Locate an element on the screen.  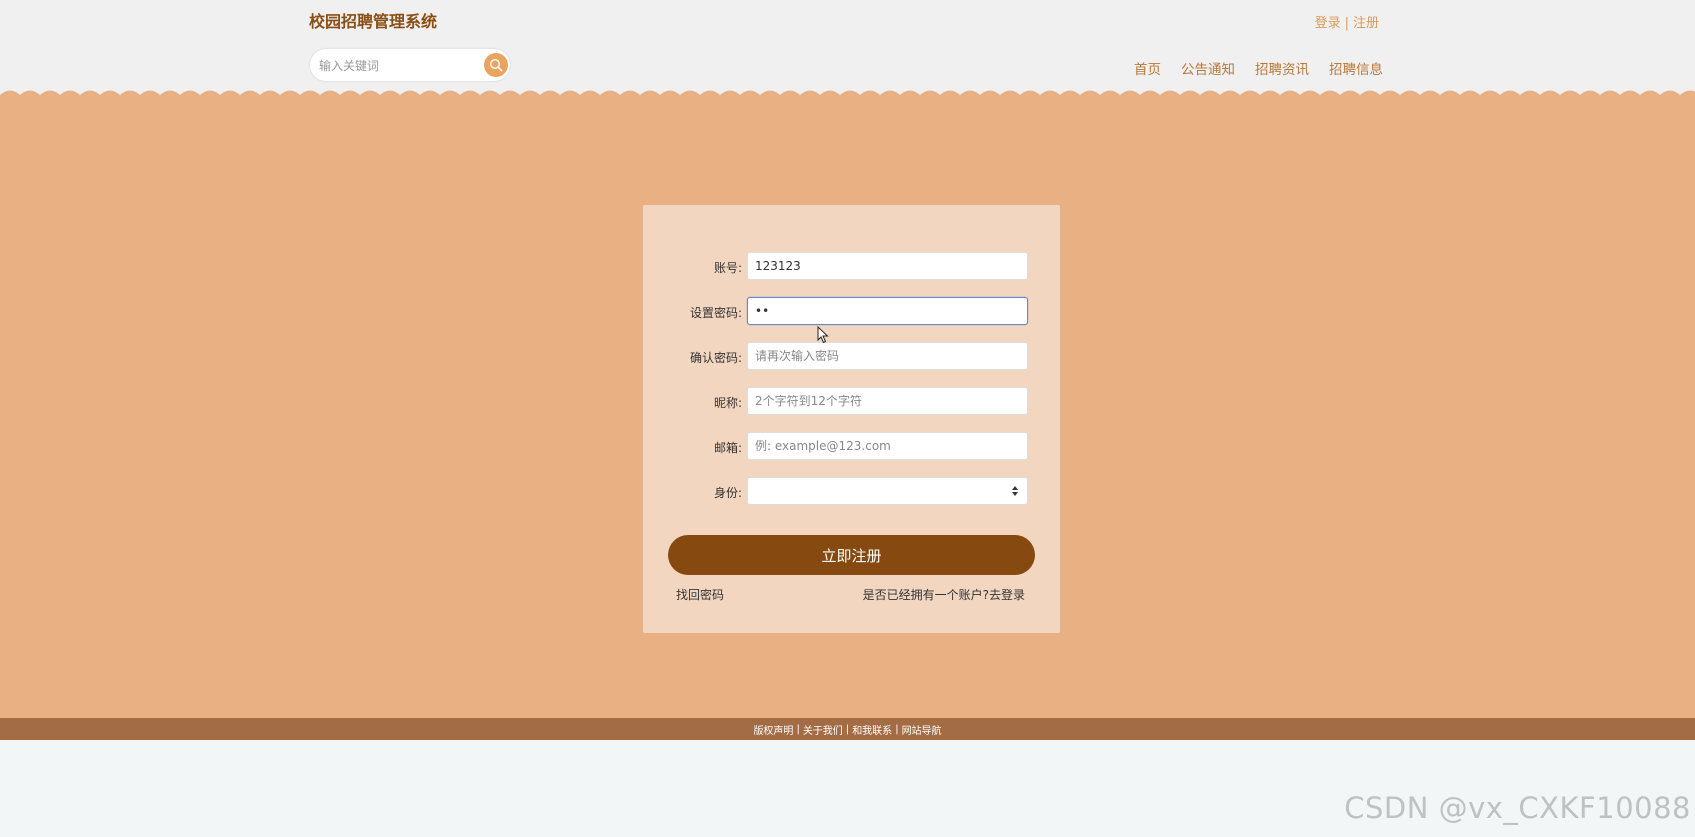
search-box is located at coordinates (410, 65).